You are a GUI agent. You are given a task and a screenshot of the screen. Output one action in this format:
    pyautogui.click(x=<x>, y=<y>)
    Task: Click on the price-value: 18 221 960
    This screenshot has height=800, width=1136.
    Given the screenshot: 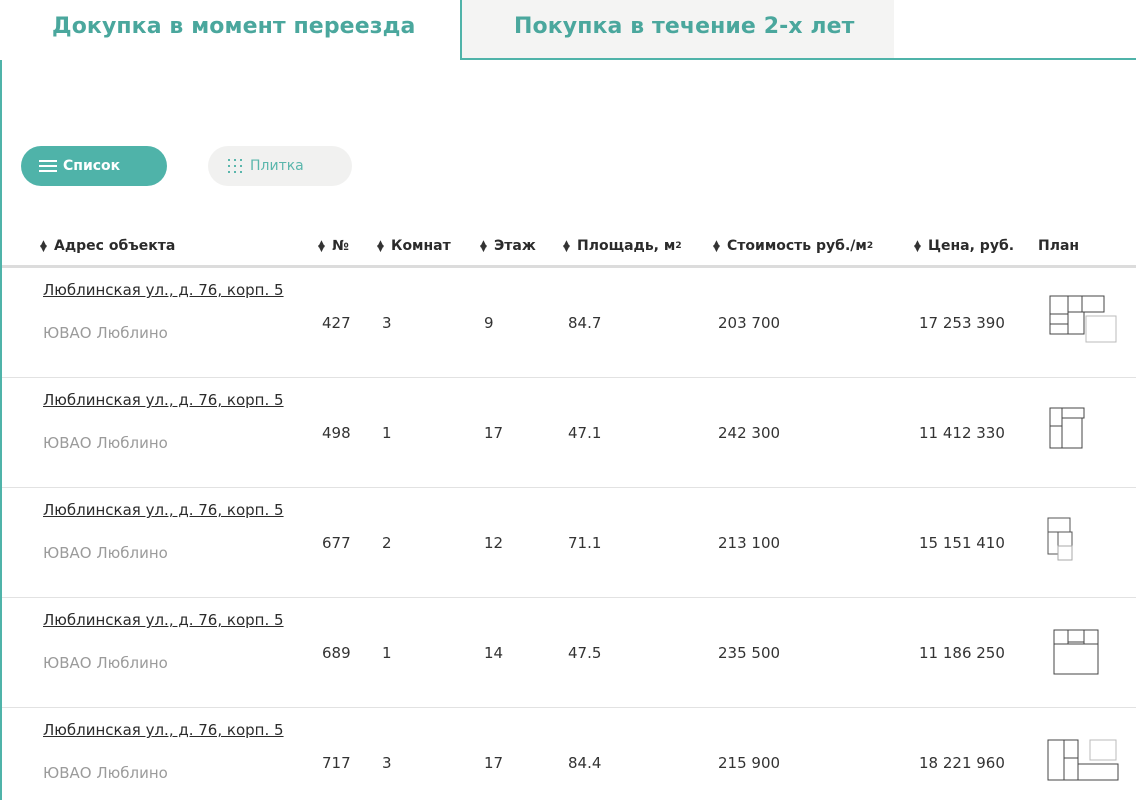 What is the action you would take?
    pyautogui.click(x=962, y=763)
    